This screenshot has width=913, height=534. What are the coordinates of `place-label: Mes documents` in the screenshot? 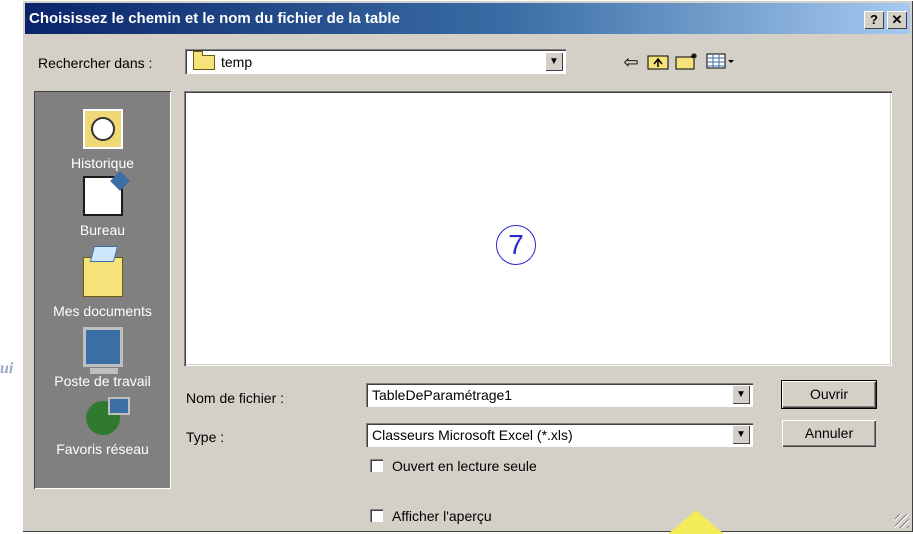 It's located at (102, 311).